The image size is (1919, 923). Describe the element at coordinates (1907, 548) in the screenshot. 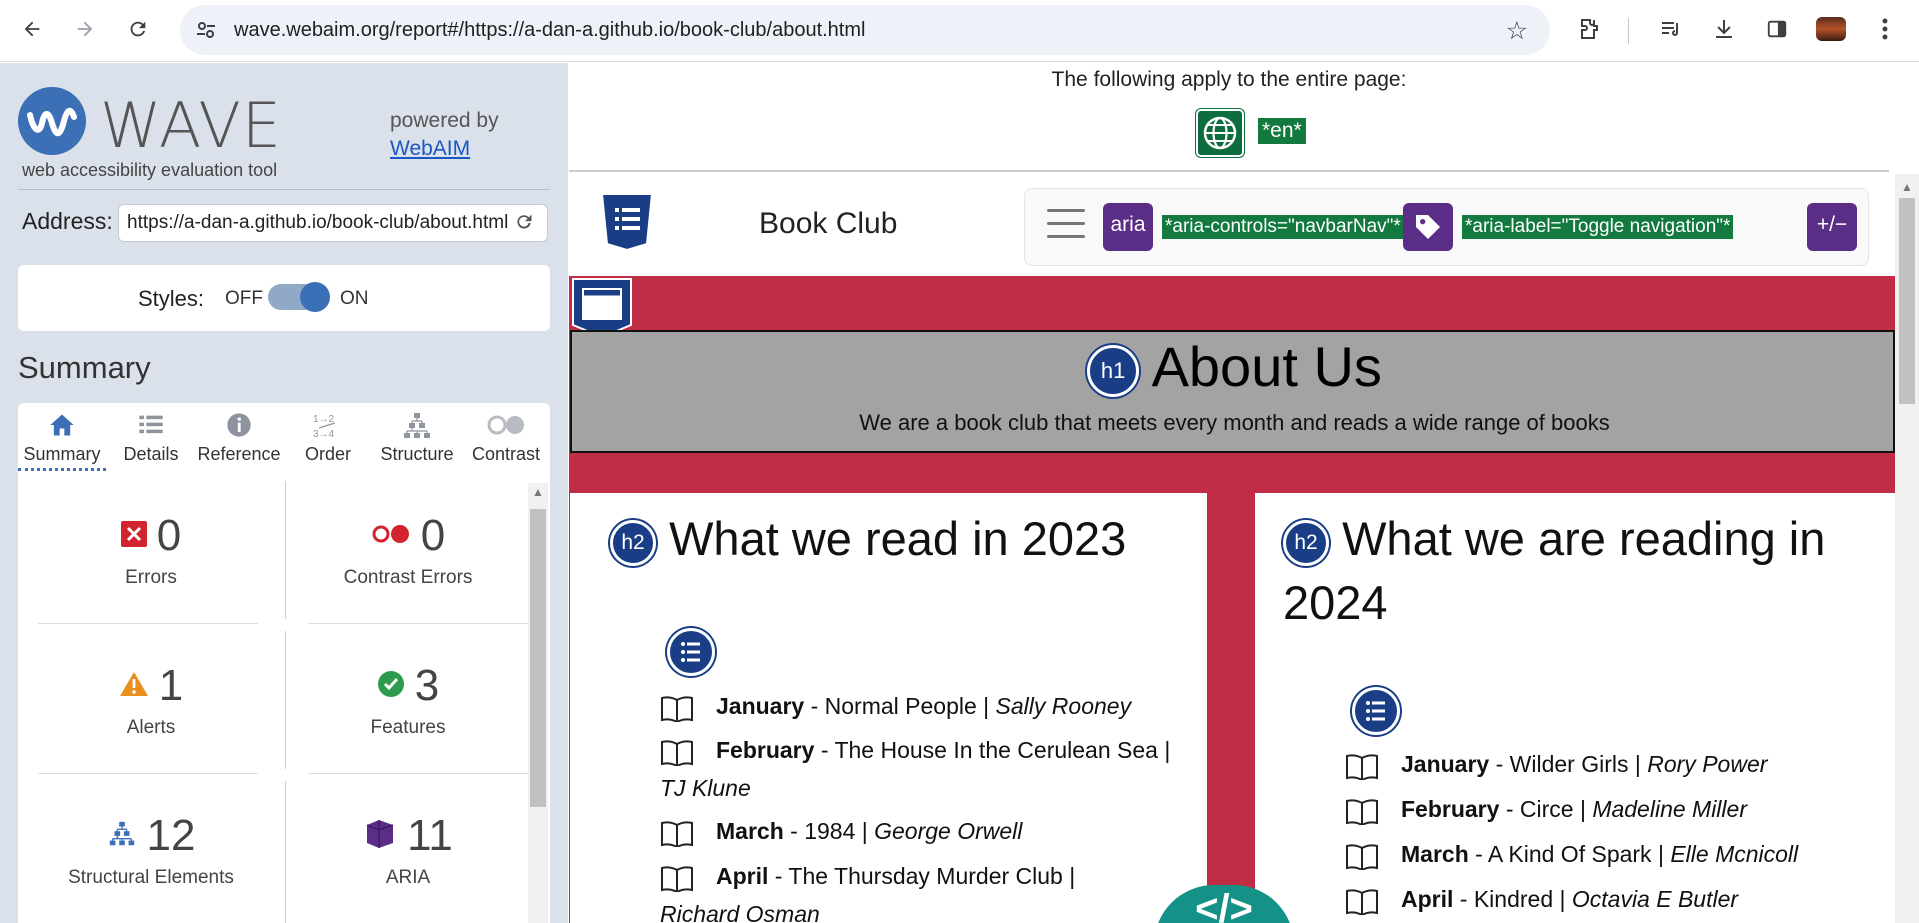

I see `page-scrollbar: ▲` at that location.